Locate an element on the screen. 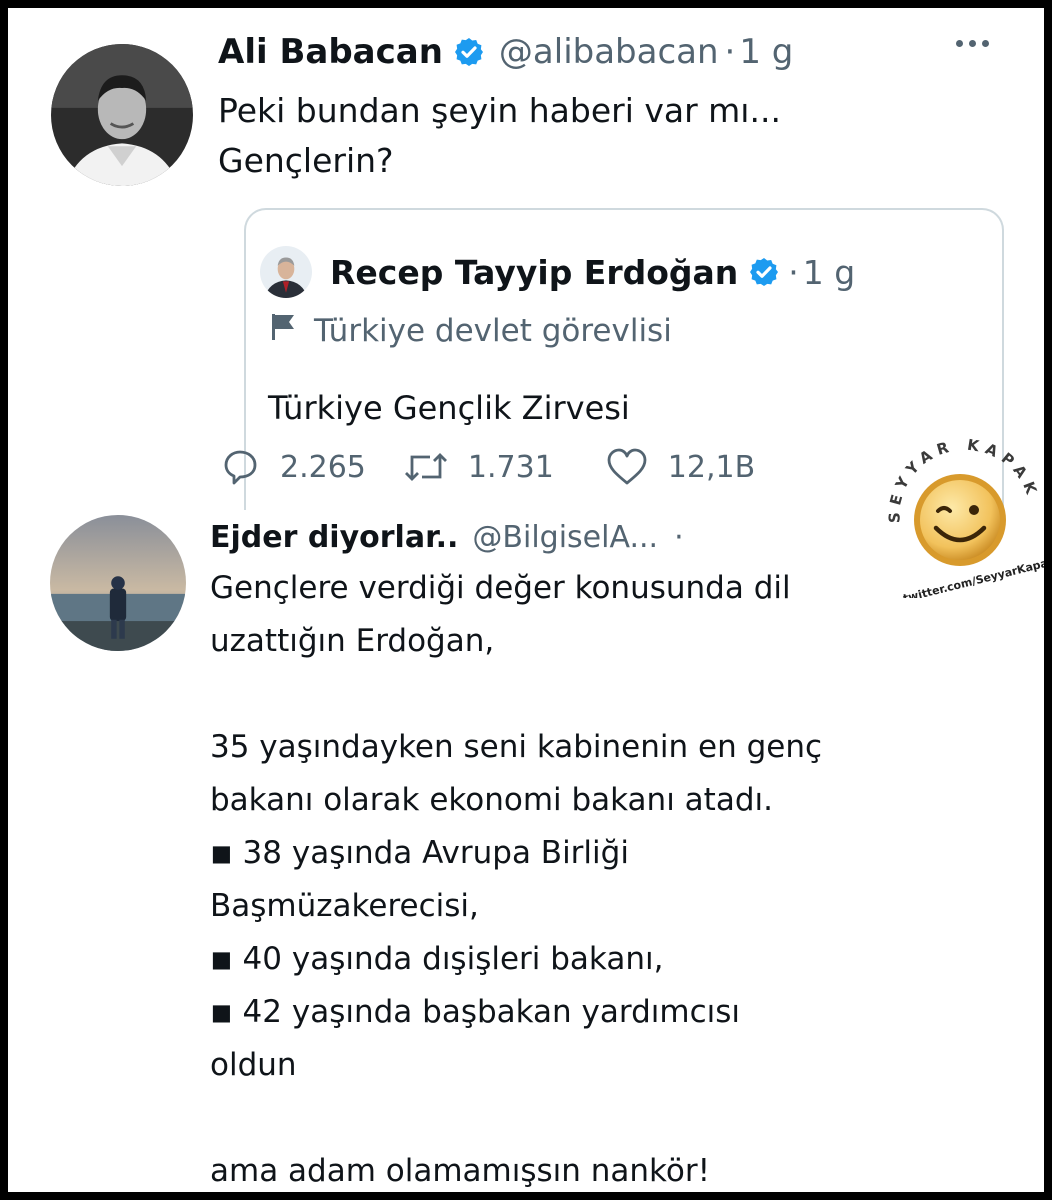 The height and width of the screenshot is (1200, 1052). like-button: 12,1B is located at coordinates (680, 467).